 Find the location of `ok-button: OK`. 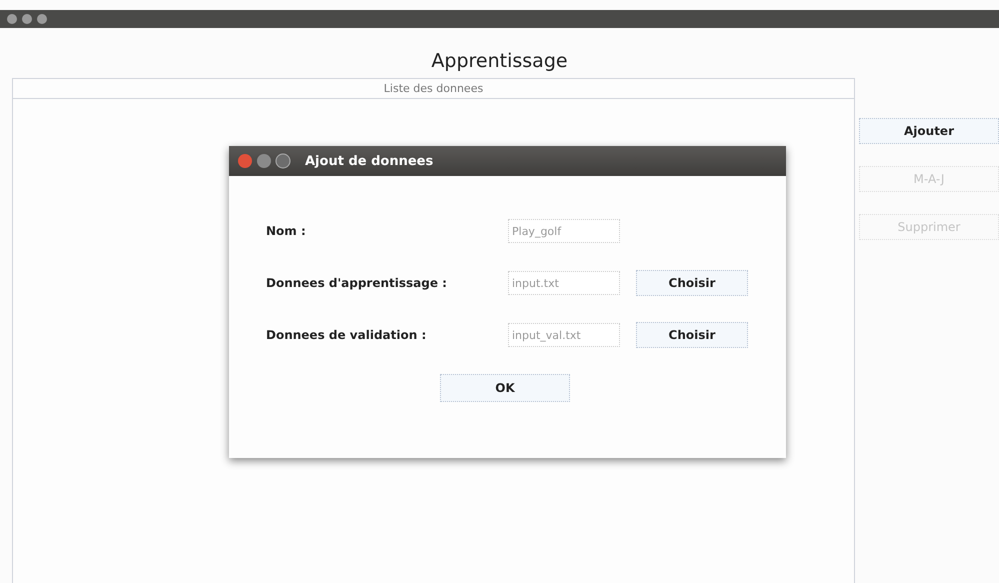

ok-button: OK is located at coordinates (505, 388).